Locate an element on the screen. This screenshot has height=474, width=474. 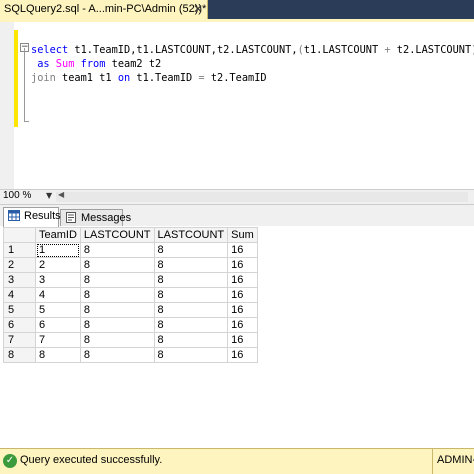
keyword-join: join is located at coordinates (43, 78).